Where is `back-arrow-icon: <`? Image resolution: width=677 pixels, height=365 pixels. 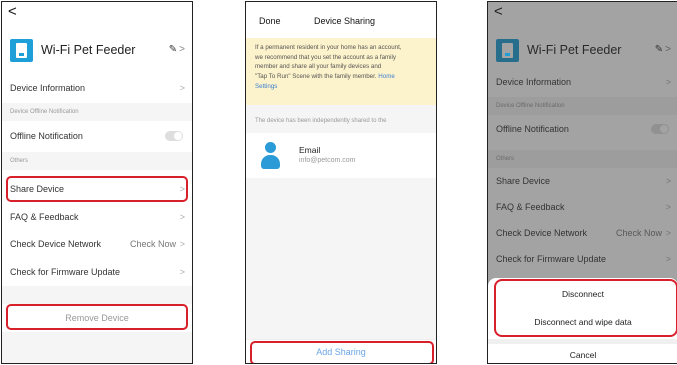 back-arrow-icon: < is located at coordinates (12, 11).